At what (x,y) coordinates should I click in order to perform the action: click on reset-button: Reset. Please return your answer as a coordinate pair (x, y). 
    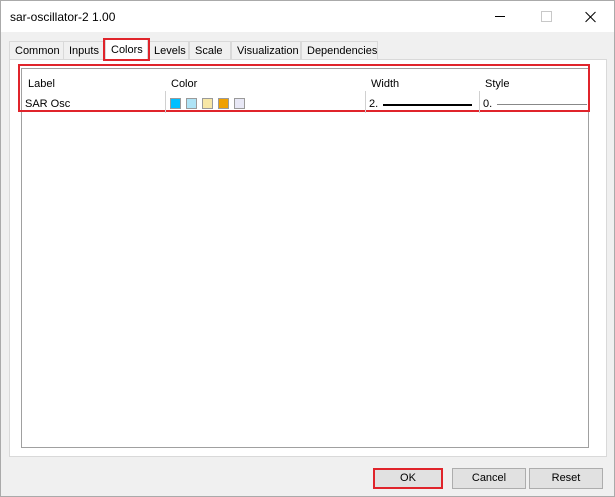
    Looking at the image, I should click on (566, 478).